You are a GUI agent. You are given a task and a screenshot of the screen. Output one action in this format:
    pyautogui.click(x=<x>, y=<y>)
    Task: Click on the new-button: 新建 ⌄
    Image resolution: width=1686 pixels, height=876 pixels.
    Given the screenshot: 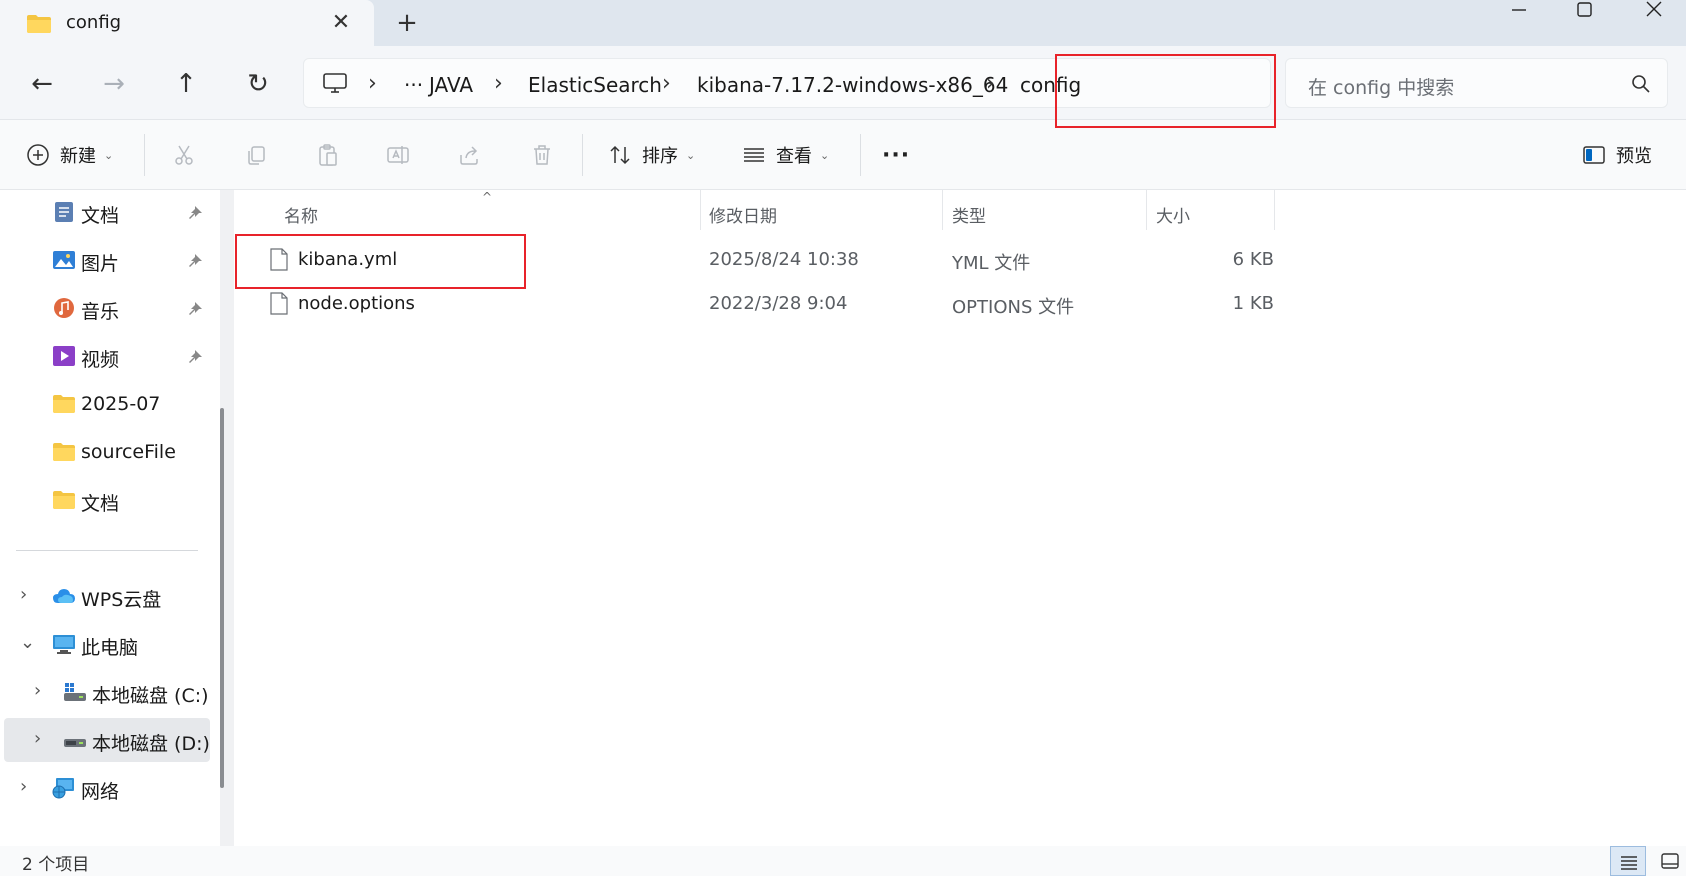 What is the action you would take?
    pyautogui.click(x=69, y=155)
    